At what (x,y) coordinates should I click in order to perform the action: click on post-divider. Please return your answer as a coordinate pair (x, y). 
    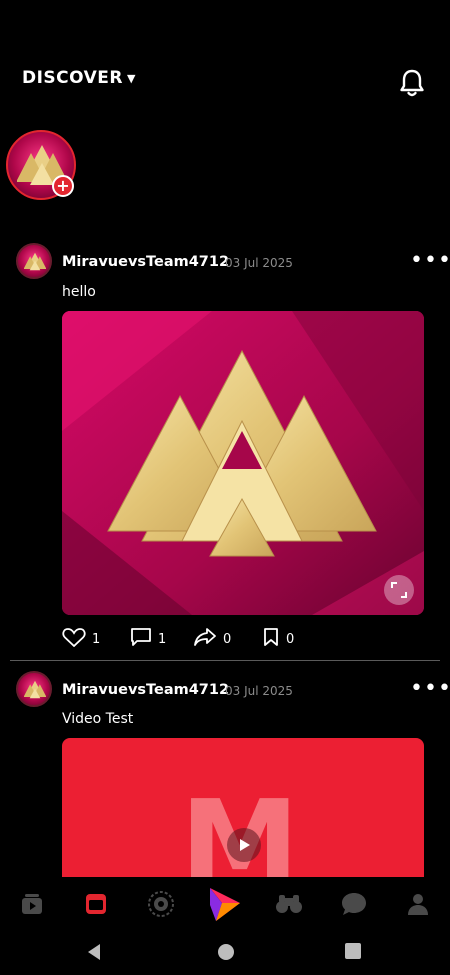
    Looking at the image, I should click on (225, 660).